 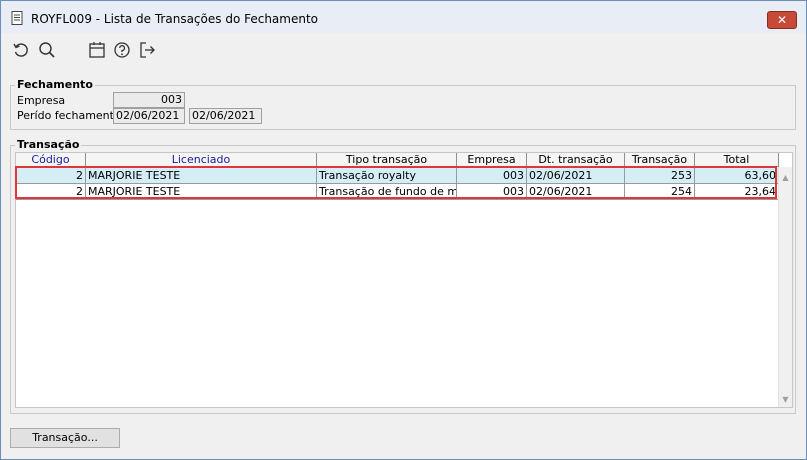 What do you see at coordinates (387, 160) in the screenshot?
I see `column-header-tipo: Tipo transação` at bounding box center [387, 160].